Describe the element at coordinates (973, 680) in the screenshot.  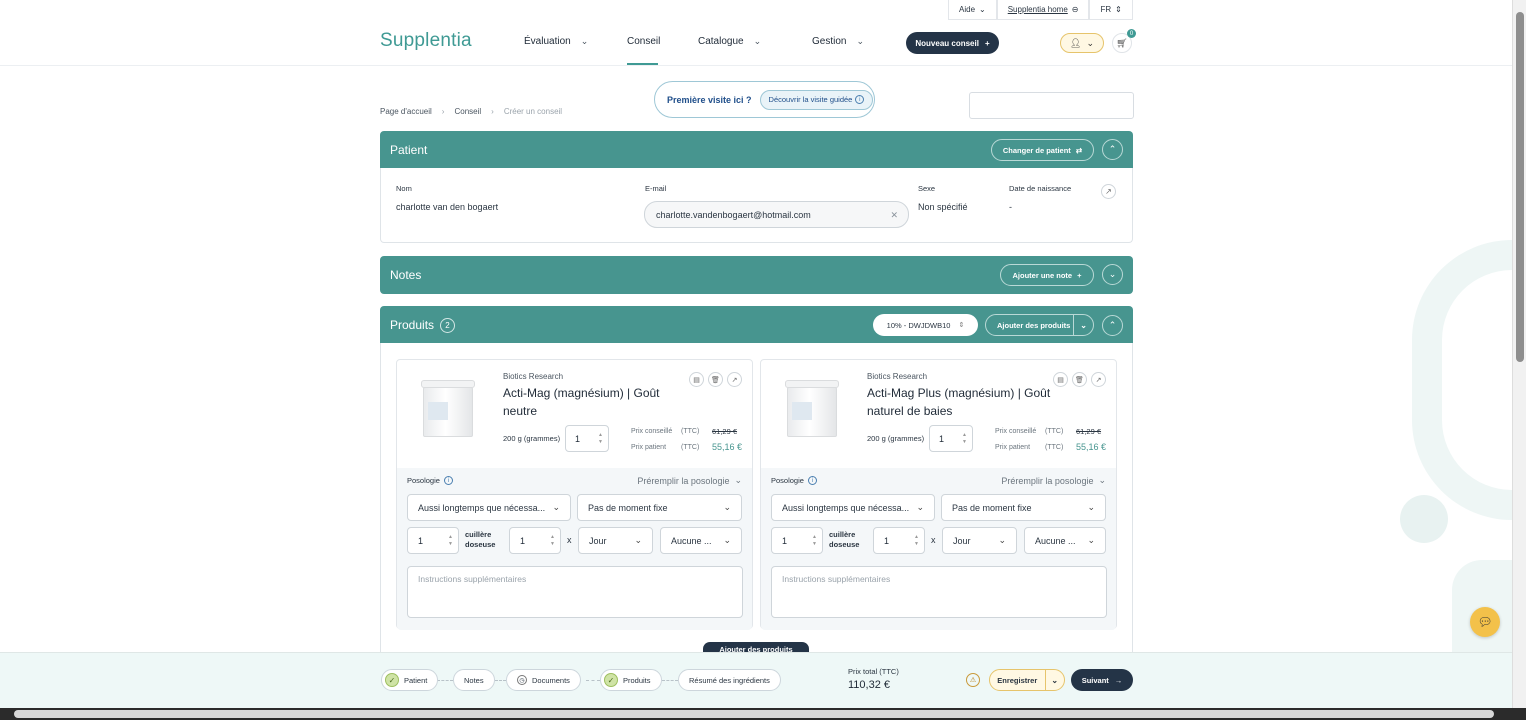
I see `warning-icon: ⚠` at that location.